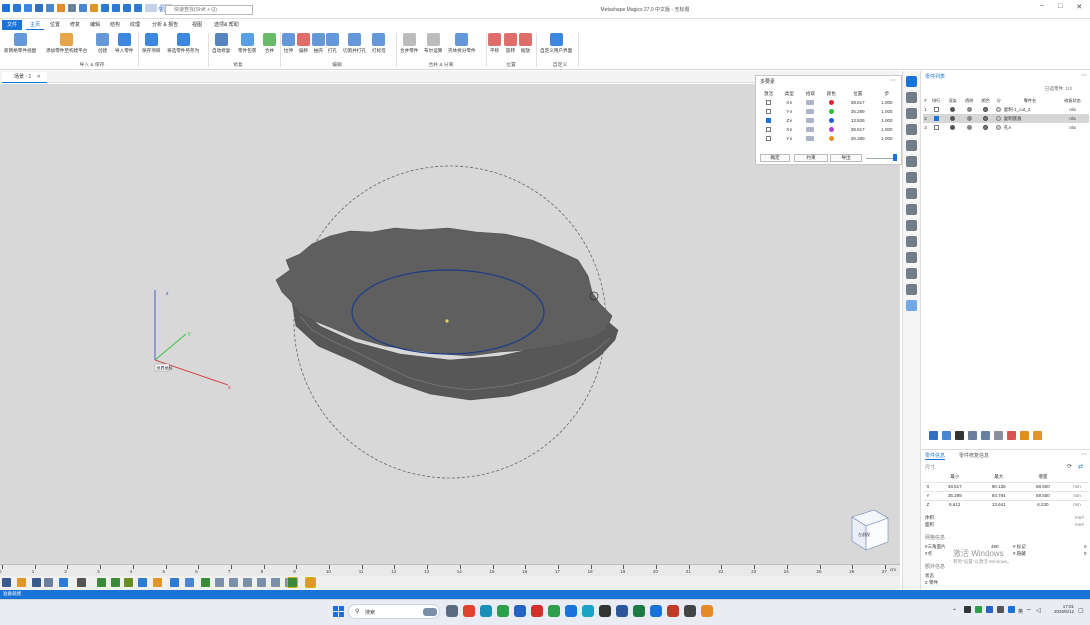 The image size is (1090, 625). I want to click on notification-icon: ▢, so click(1081, 610).